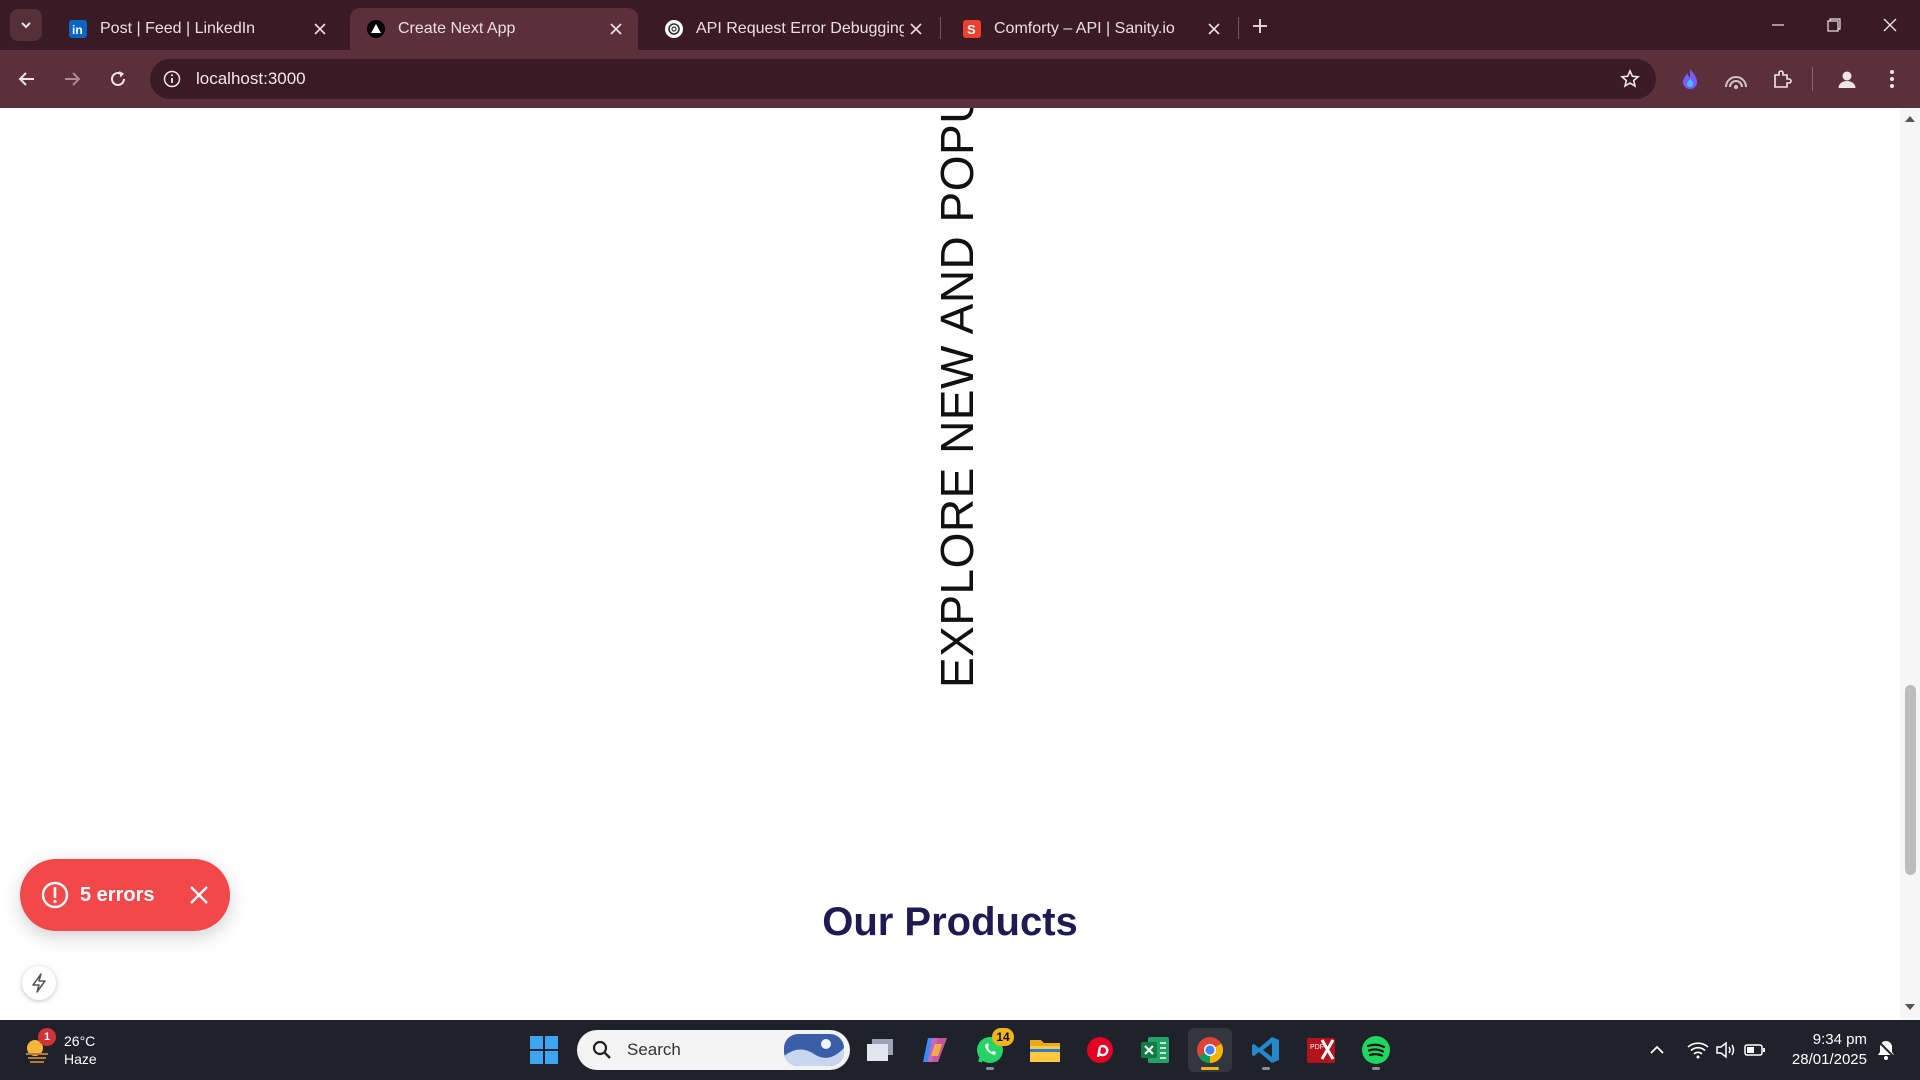 The image size is (1920, 1080). I want to click on search-highlight-illustration, so click(814, 1050).